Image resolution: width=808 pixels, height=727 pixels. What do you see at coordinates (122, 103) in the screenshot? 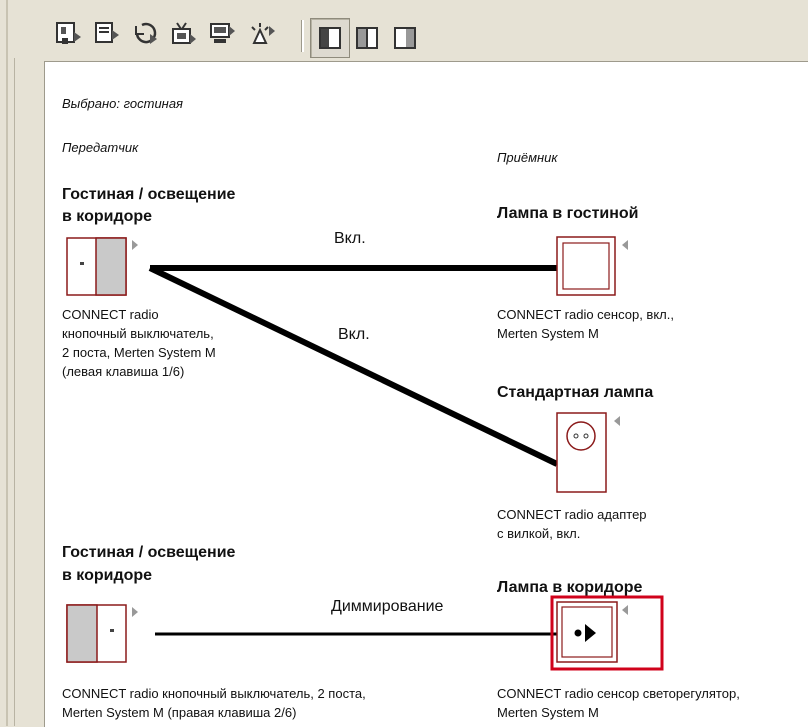
I see `selection-text: Выбрано: гостиная` at bounding box center [122, 103].